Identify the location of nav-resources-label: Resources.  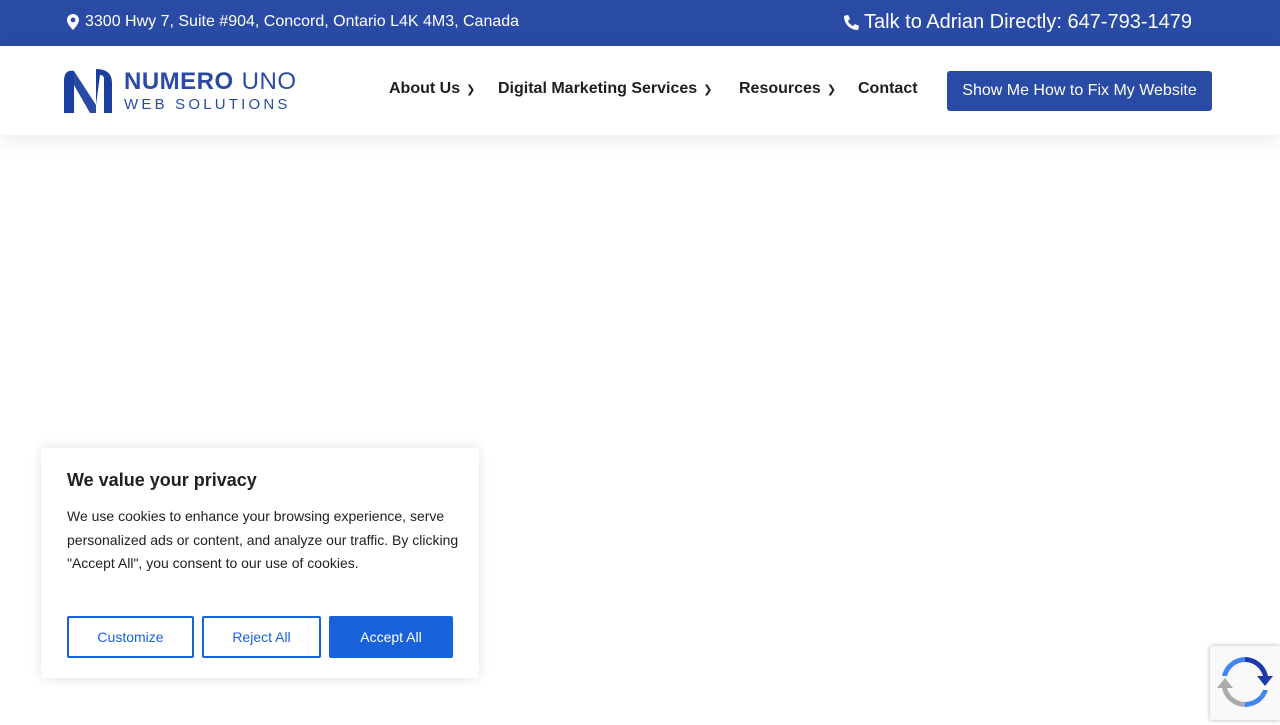
(780, 88).